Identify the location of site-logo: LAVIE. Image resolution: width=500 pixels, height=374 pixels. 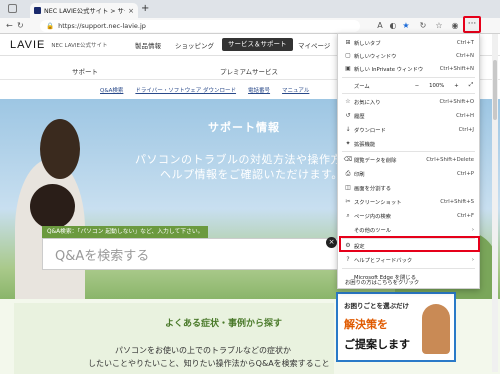
(27, 45).